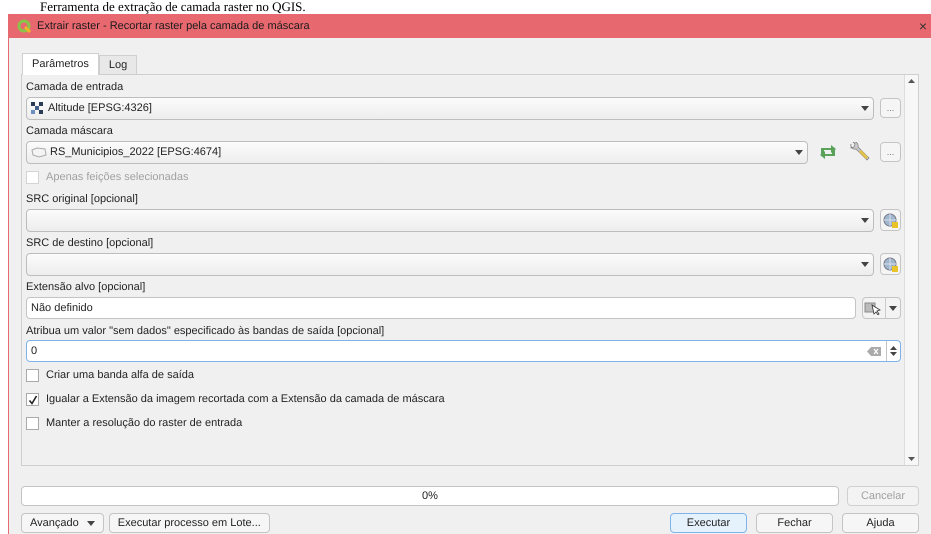  Describe the element at coordinates (828, 152) in the screenshot. I see `refresh-icon` at that location.